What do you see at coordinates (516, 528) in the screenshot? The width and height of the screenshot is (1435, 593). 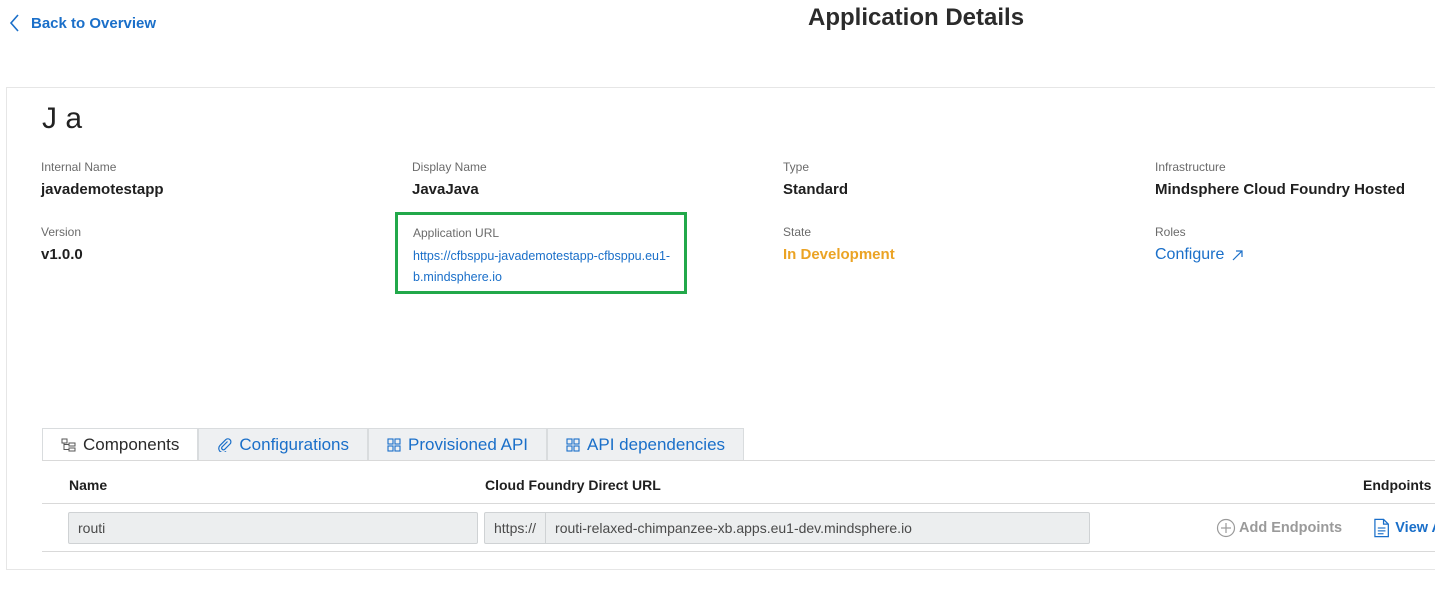 I see `url-prefix: https://` at bounding box center [516, 528].